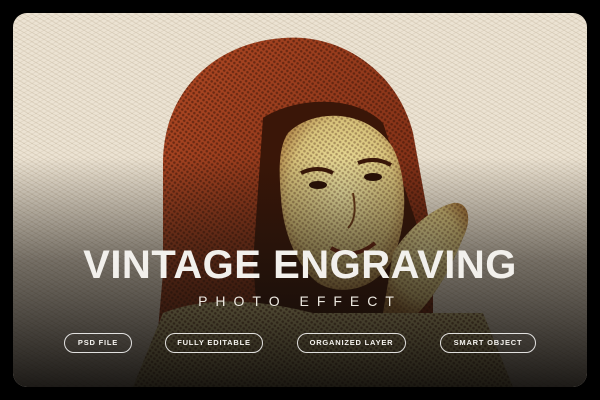 This screenshot has height=400, width=600. I want to click on badge-psd-file: PSD FILE, so click(98, 343).